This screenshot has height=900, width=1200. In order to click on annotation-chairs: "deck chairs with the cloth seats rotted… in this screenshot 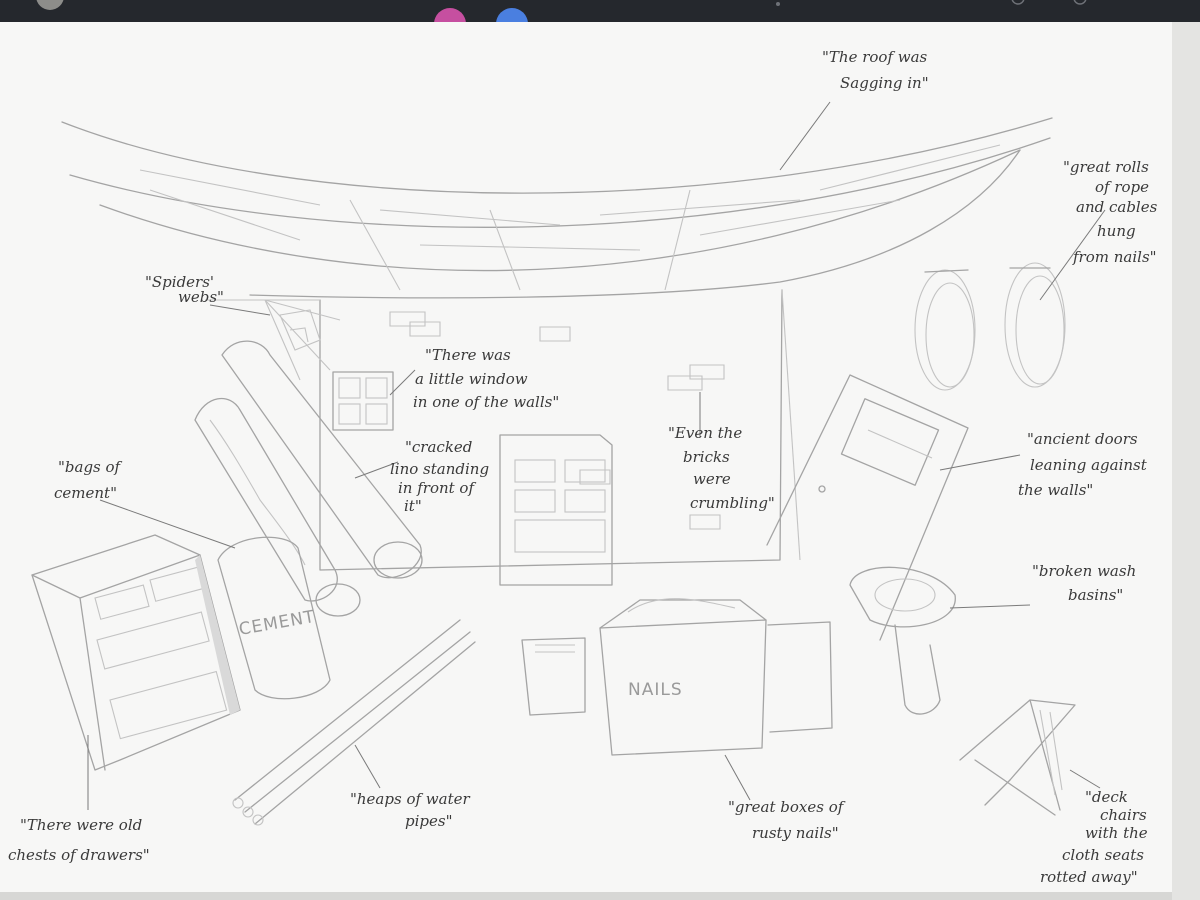, I will do `click(1096, 837)`.